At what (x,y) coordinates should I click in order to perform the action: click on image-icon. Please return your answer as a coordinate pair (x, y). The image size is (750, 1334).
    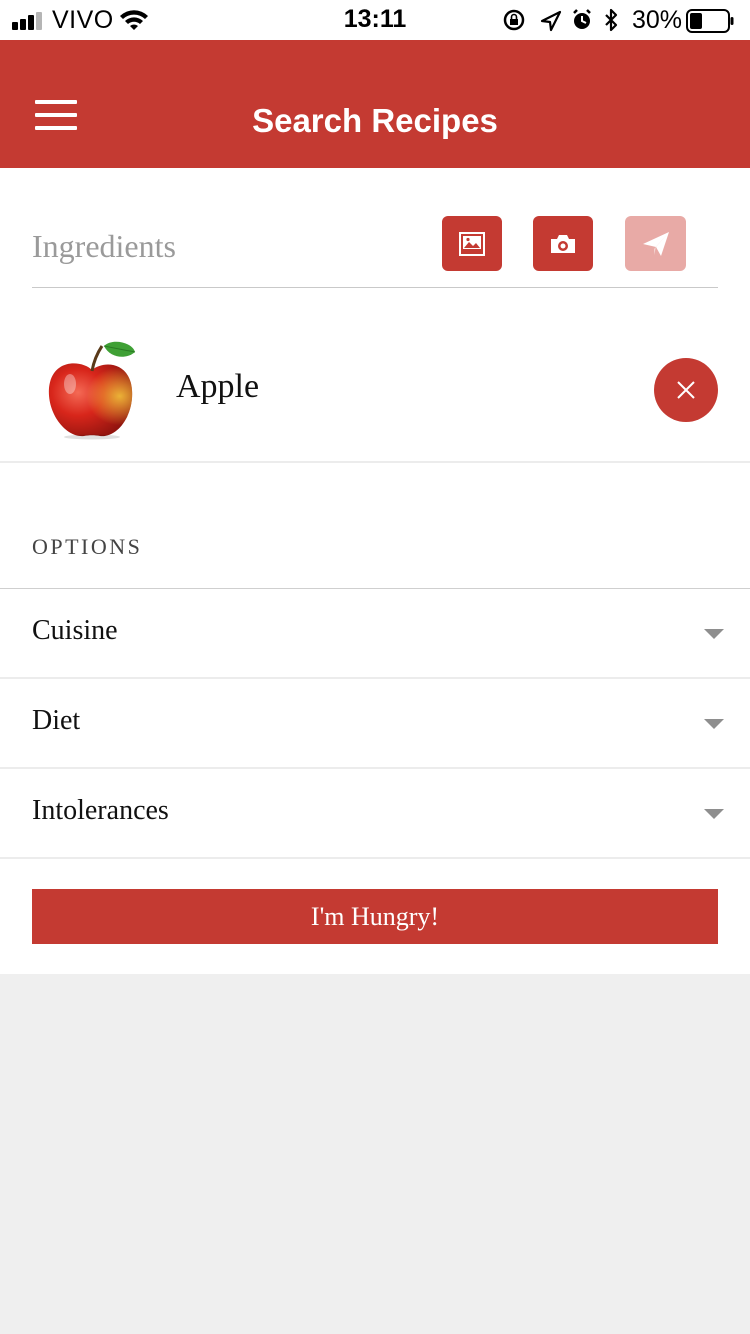
    Looking at the image, I should click on (472, 243).